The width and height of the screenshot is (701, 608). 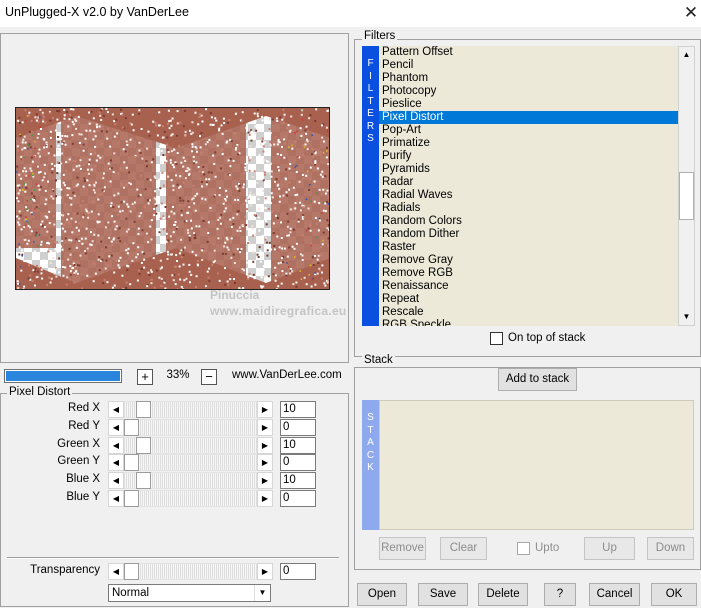 I want to click on filter-item: Random Dither, so click(x=528, y=234).